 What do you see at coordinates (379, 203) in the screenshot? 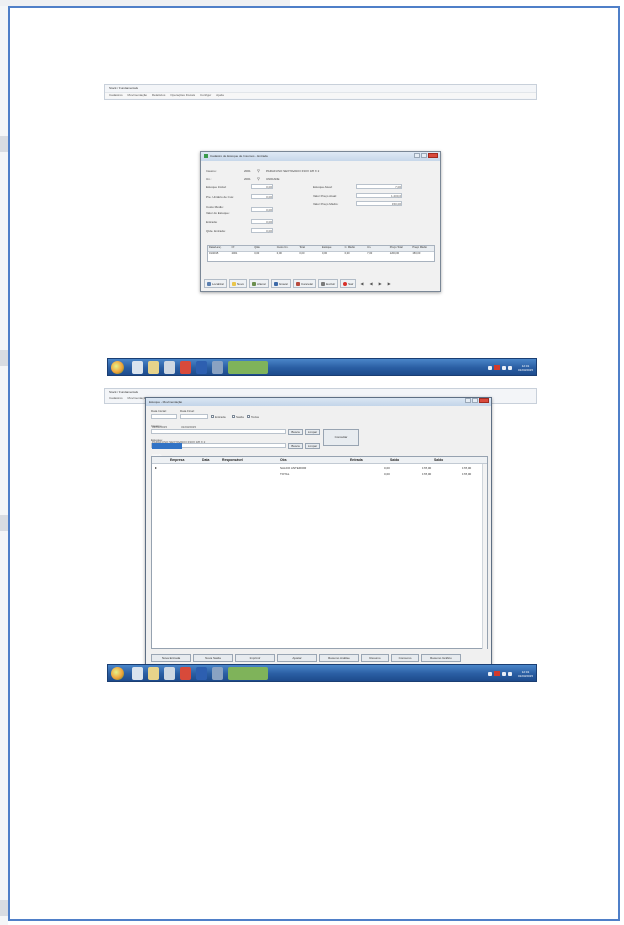
I see `valor-preco-medio-field: 150,00` at bounding box center [379, 203].